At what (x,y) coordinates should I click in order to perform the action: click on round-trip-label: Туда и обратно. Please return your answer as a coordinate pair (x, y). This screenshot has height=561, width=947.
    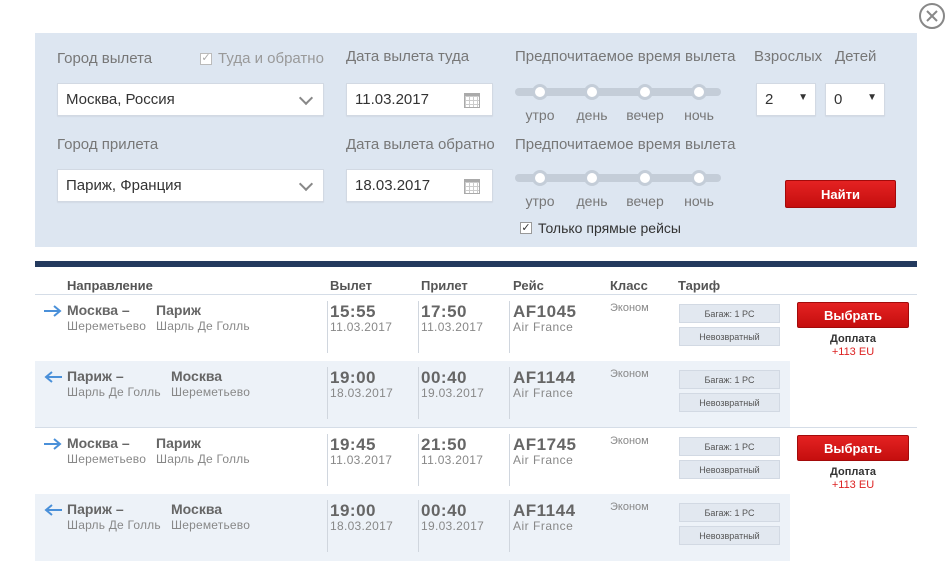
    Looking at the image, I should click on (271, 58).